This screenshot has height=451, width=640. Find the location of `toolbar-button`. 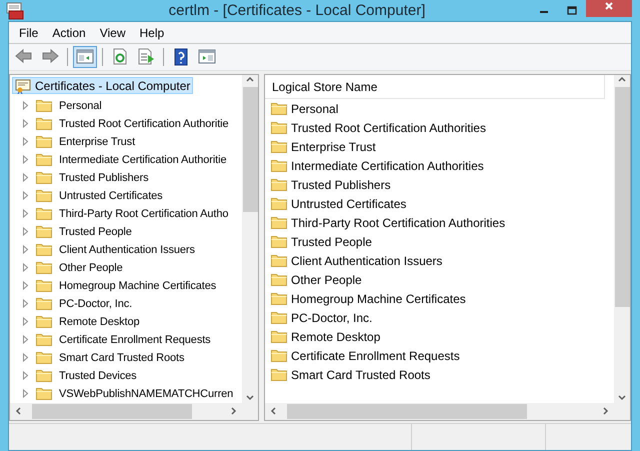

toolbar-button is located at coordinates (85, 57).